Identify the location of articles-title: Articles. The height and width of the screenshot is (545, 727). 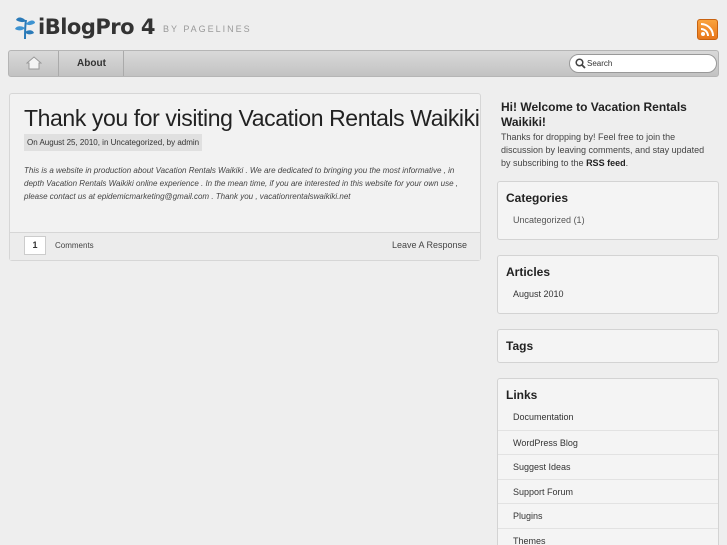
(528, 272).